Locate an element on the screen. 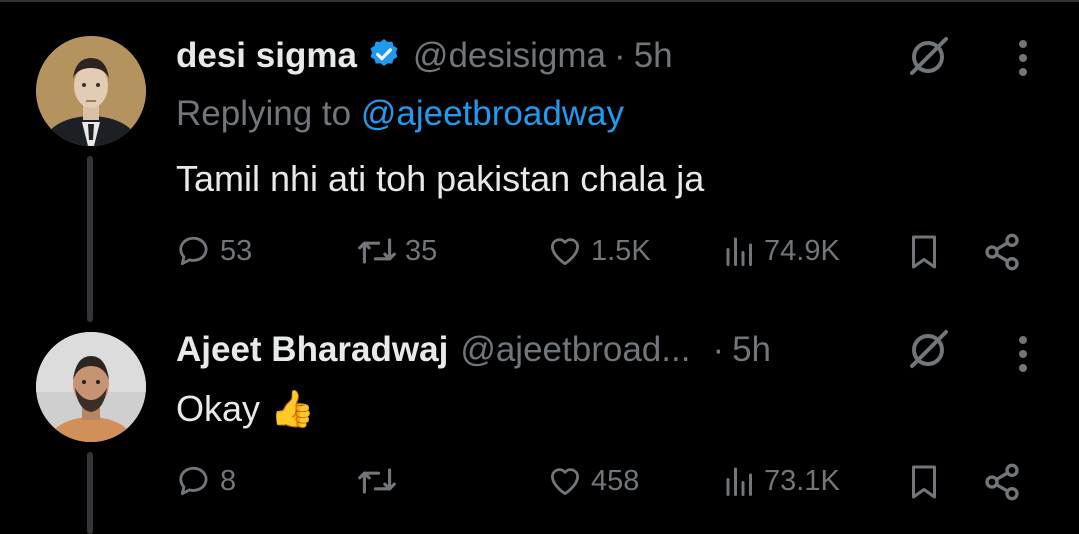 The height and width of the screenshot is (534, 1079). display-name: desi sigma is located at coordinates (266, 56).